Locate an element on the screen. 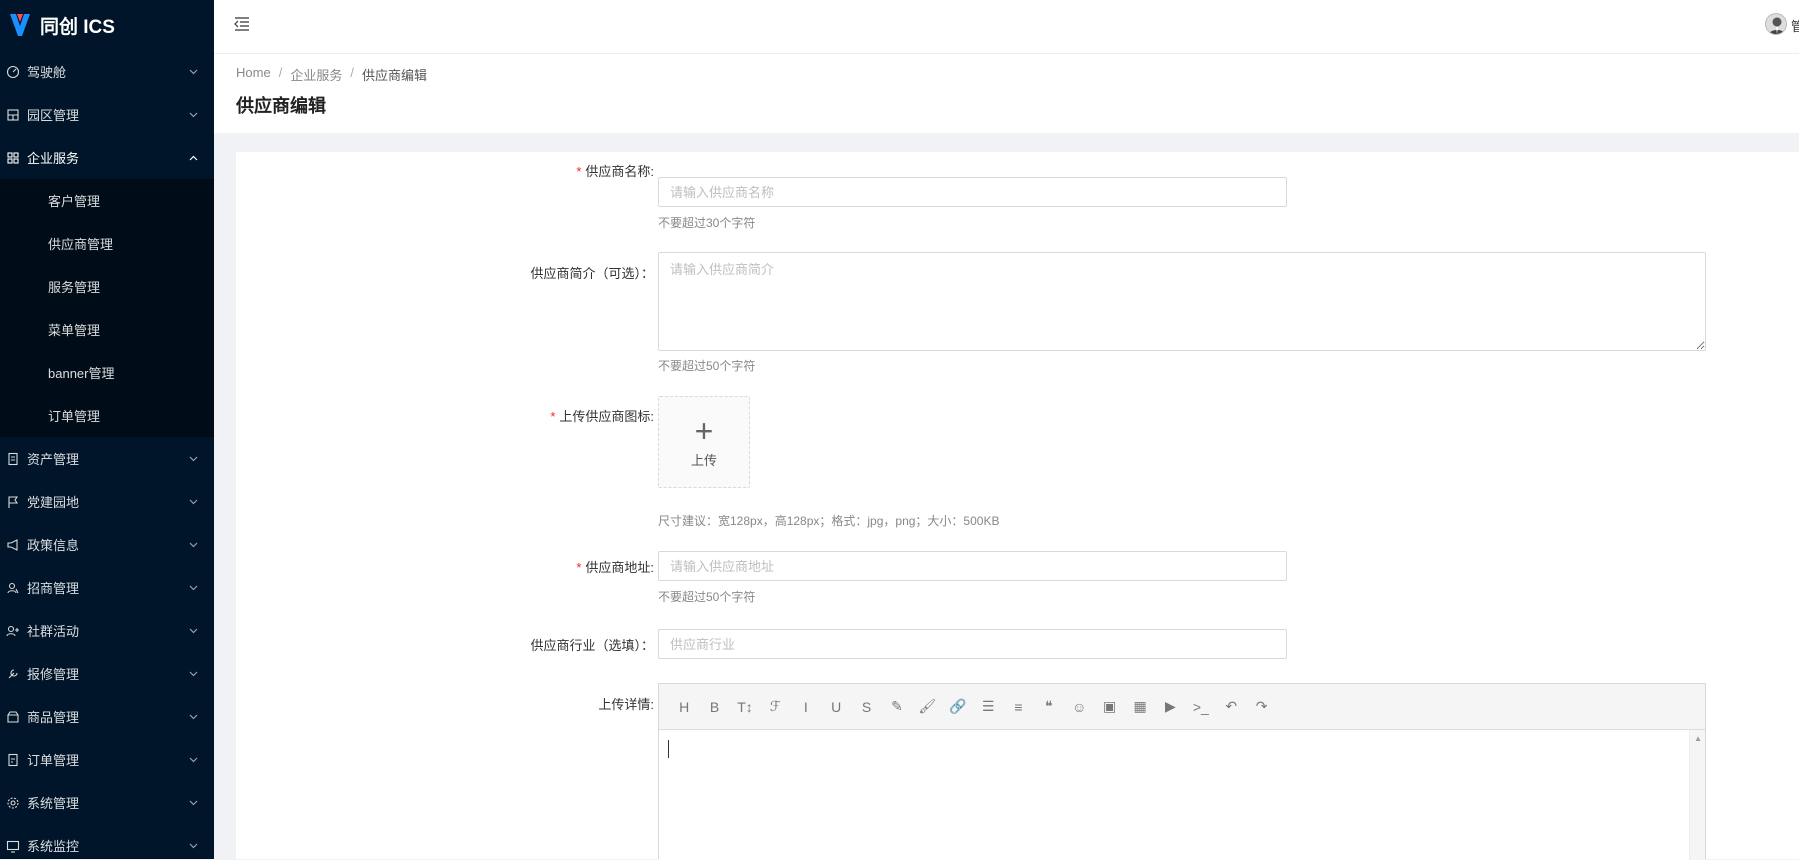 The width and height of the screenshot is (1799, 860). text-caret is located at coordinates (668, 749).